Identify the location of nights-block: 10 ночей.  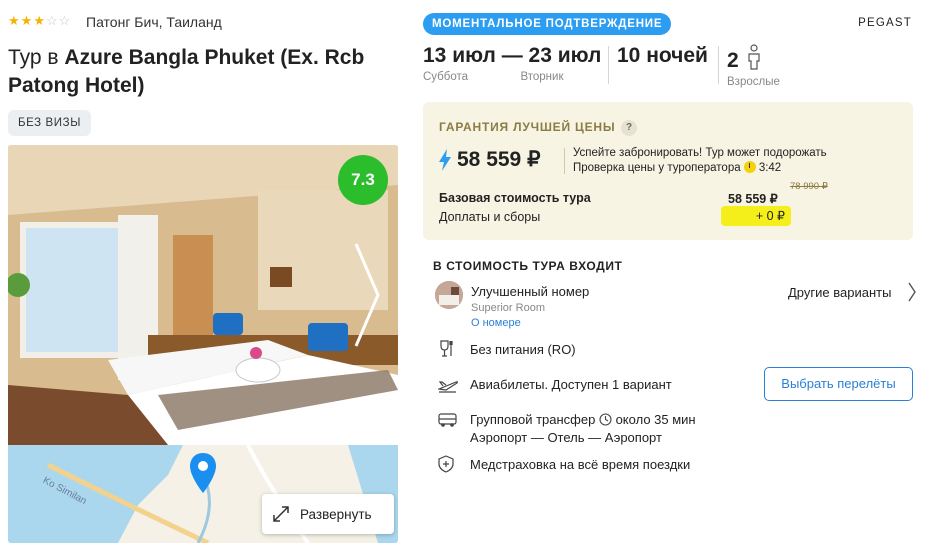
(662, 56).